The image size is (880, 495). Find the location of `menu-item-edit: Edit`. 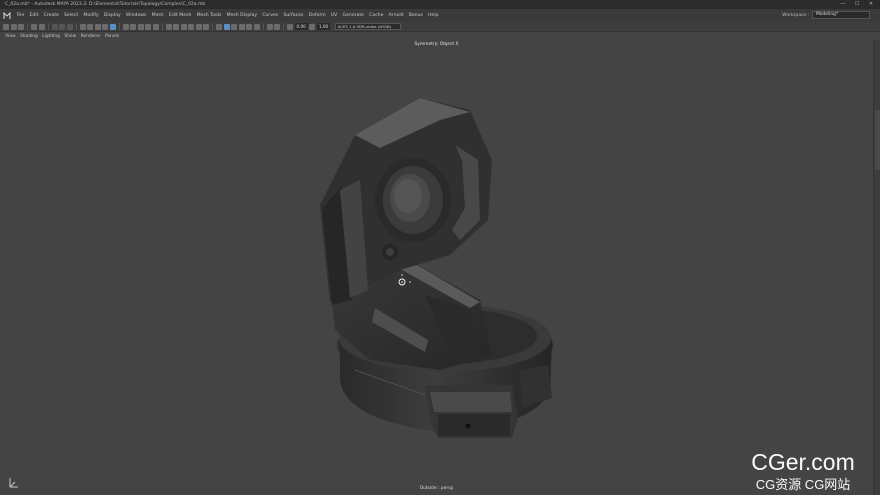

menu-item-edit: Edit is located at coordinates (34, 15).